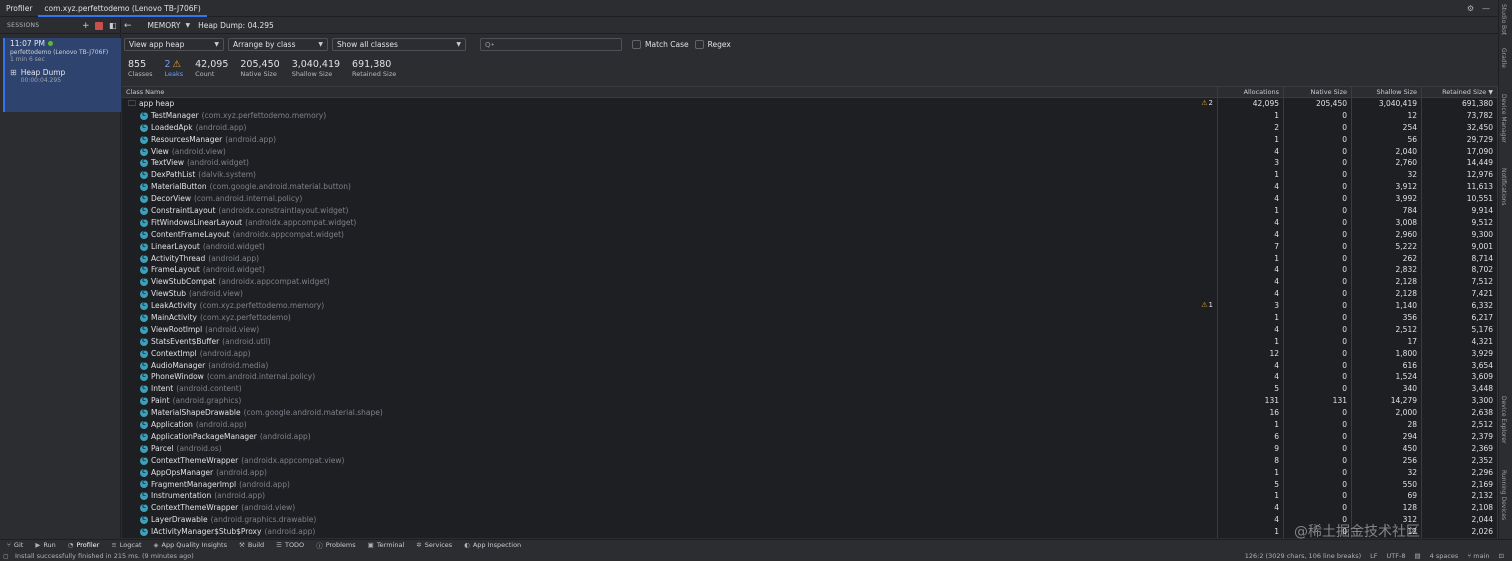 The height and width of the screenshot is (561, 1512). Describe the element at coordinates (810, 151) in the screenshot. I see `table-row: C View (android.view) 4 0 2,040 17,090` at that location.